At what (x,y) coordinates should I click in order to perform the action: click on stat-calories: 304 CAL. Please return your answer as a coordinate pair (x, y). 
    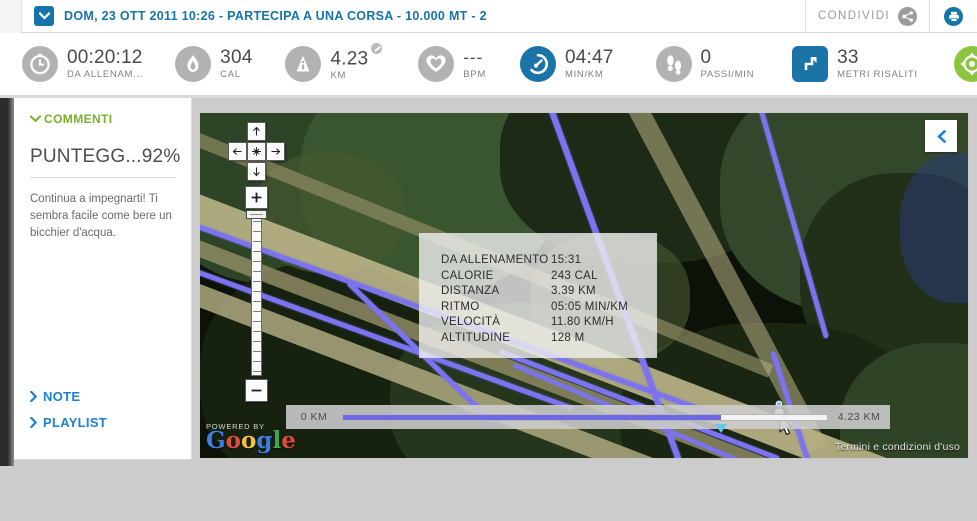
    Looking at the image, I should click on (213, 64).